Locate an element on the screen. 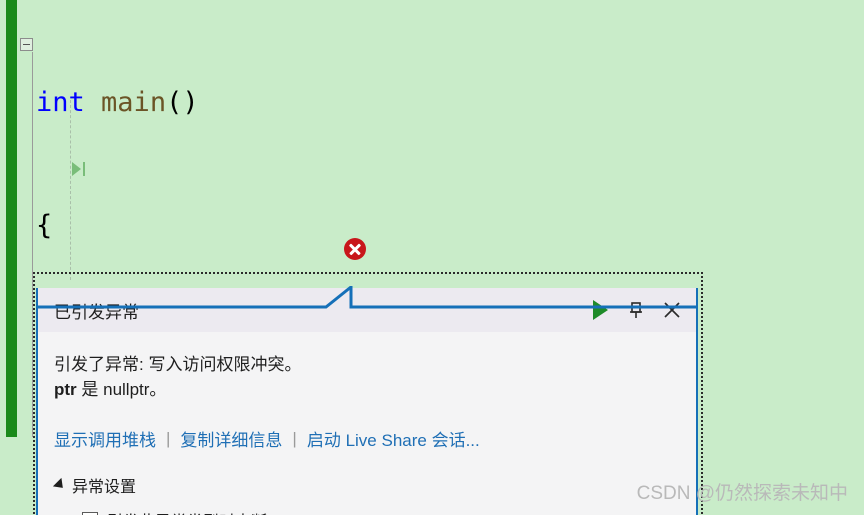 This screenshot has width=864, height=515. exception-settings-header: 异常设置 is located at coordinates (104, 487).